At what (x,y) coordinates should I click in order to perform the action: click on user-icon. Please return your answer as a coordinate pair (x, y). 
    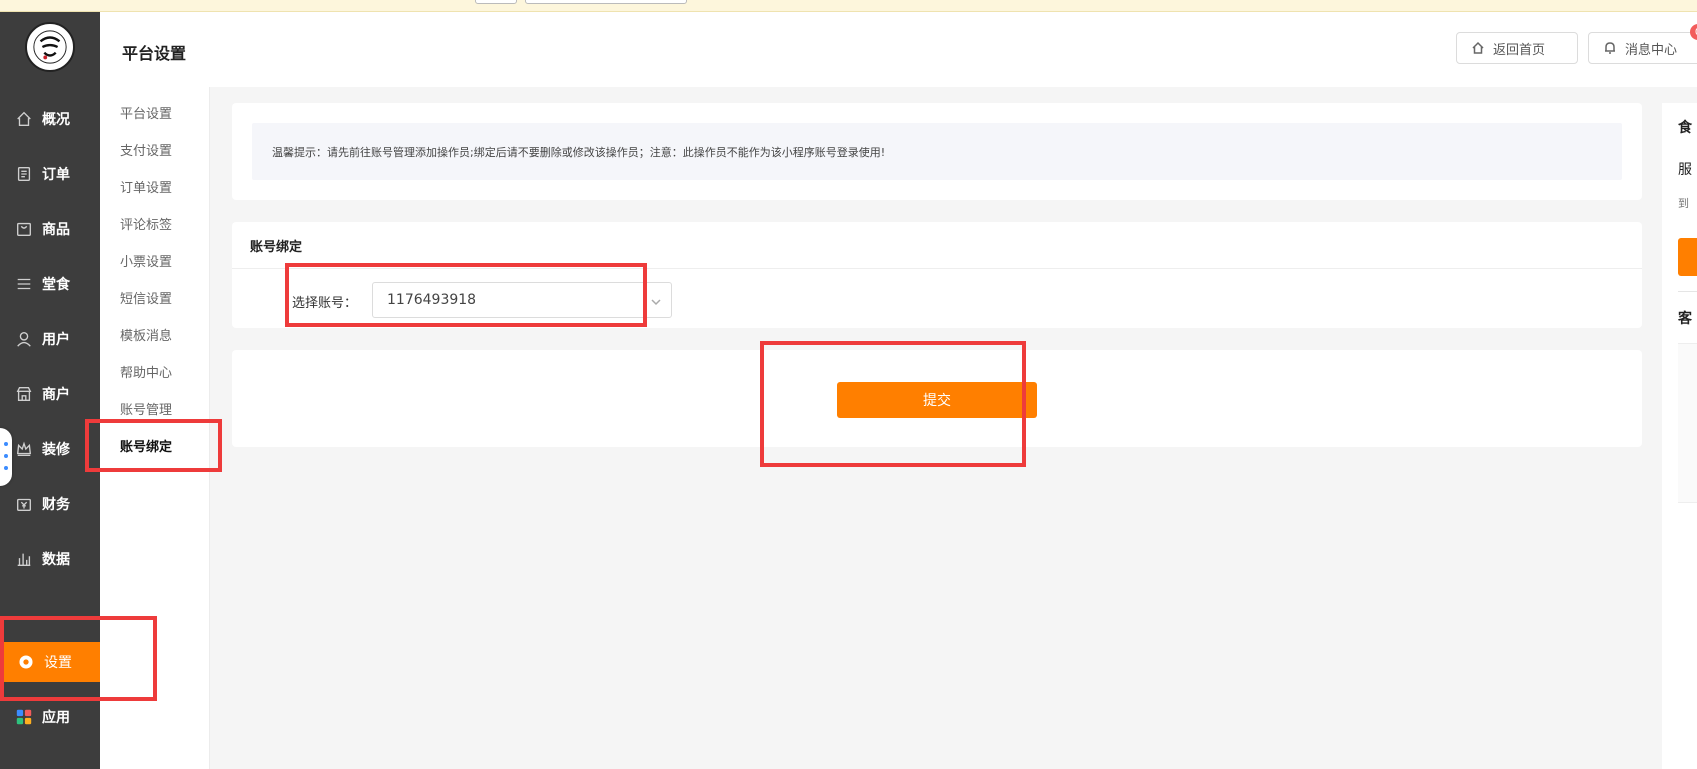
    Looking at the image, I should click on (24, 339).